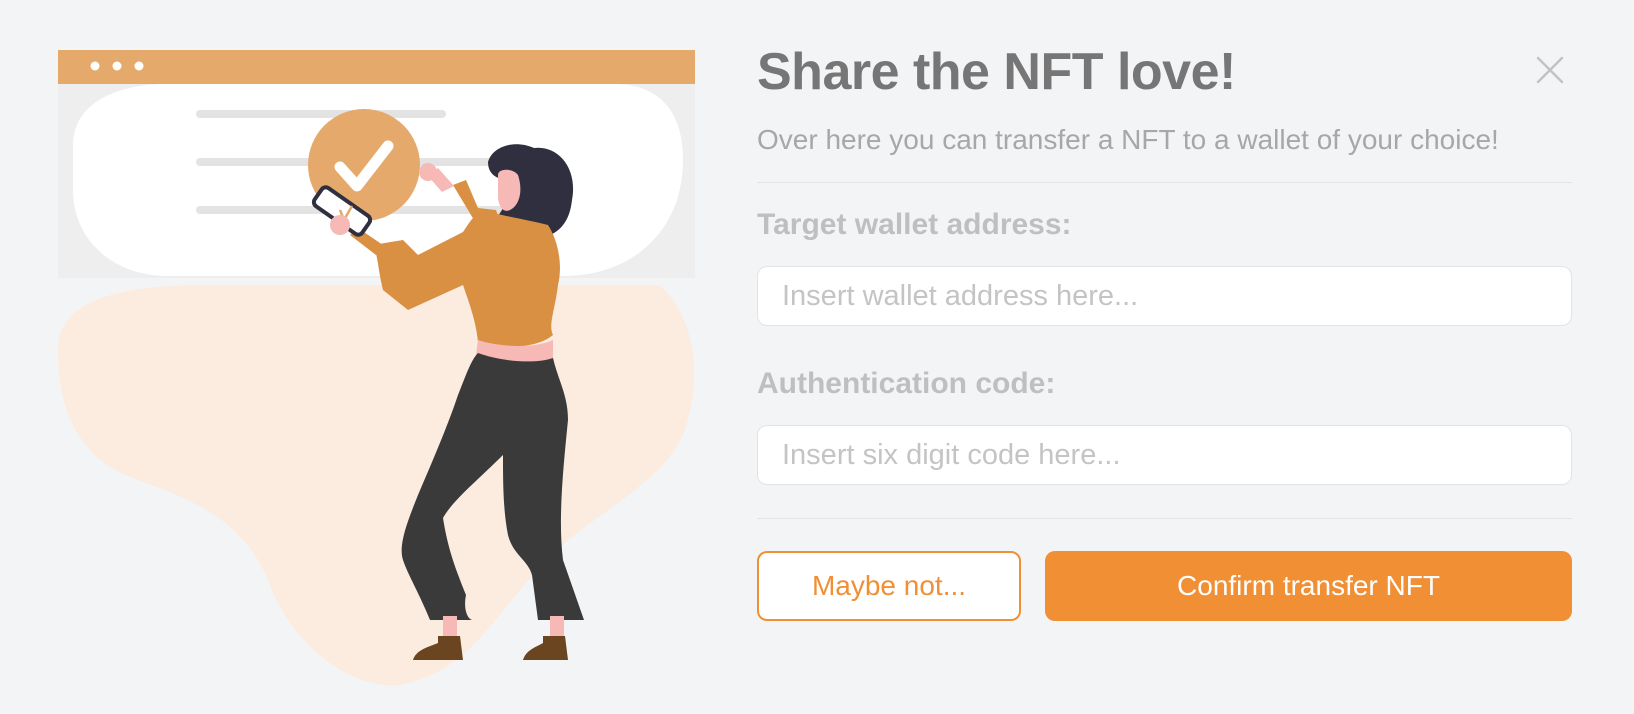 Image resolution: width=1634 pixels, height=714 pixels. Describe the element at coordinates (557, 627) in the screenshot. I see `person-ankle-right` at that location.